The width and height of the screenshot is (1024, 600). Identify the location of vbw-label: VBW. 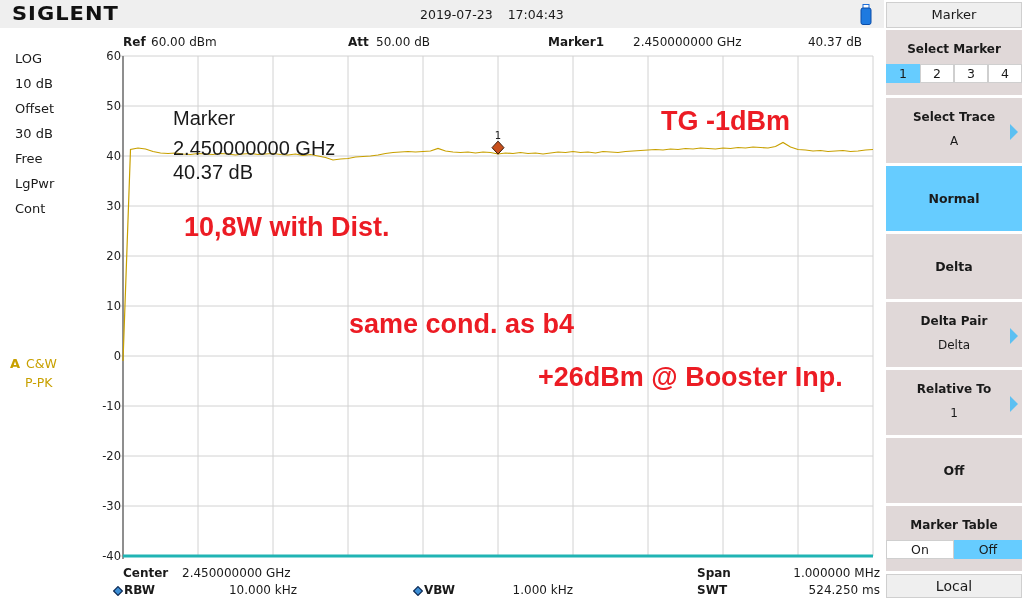
(439, 590).